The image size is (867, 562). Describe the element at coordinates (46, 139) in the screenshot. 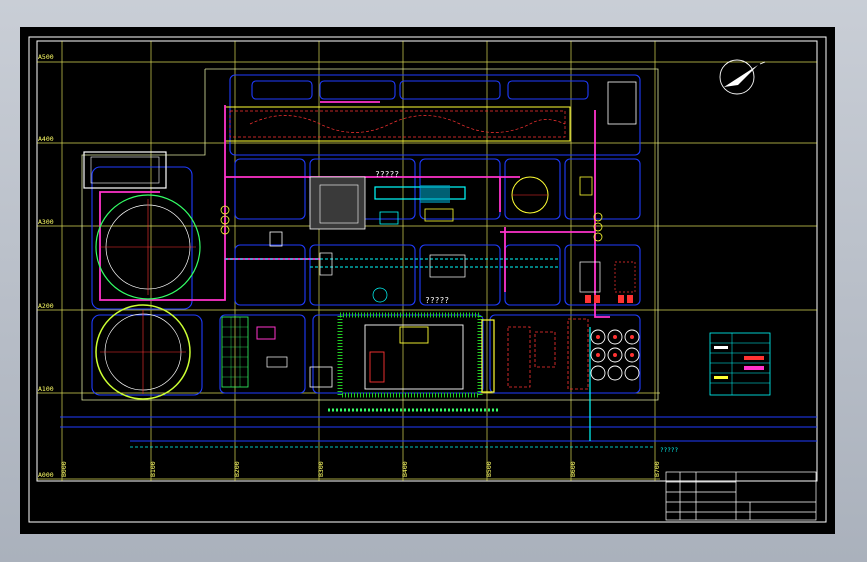

I see `y-label-a400: A400` at that location.